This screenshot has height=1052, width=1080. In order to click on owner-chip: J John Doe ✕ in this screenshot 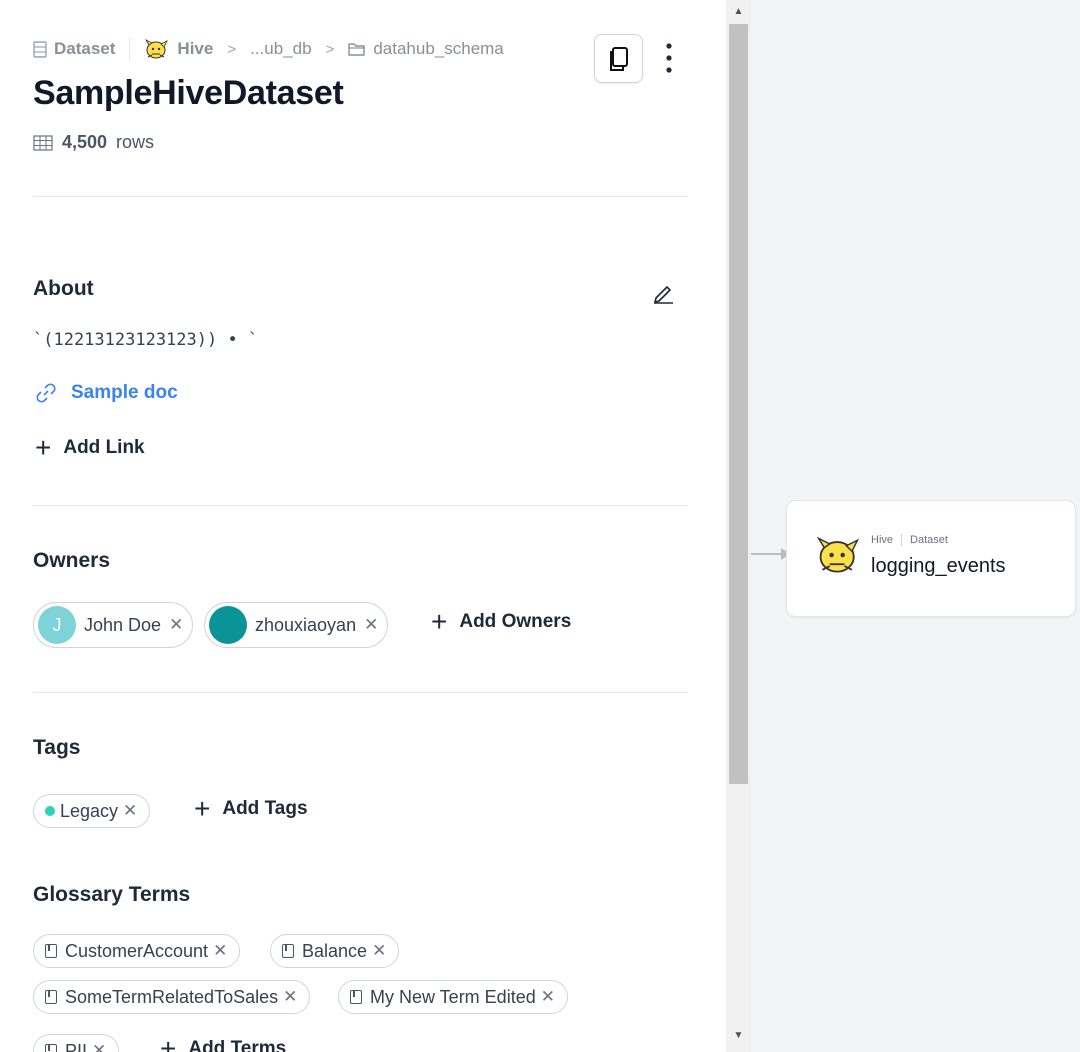, I will do `click(113, 625)`.